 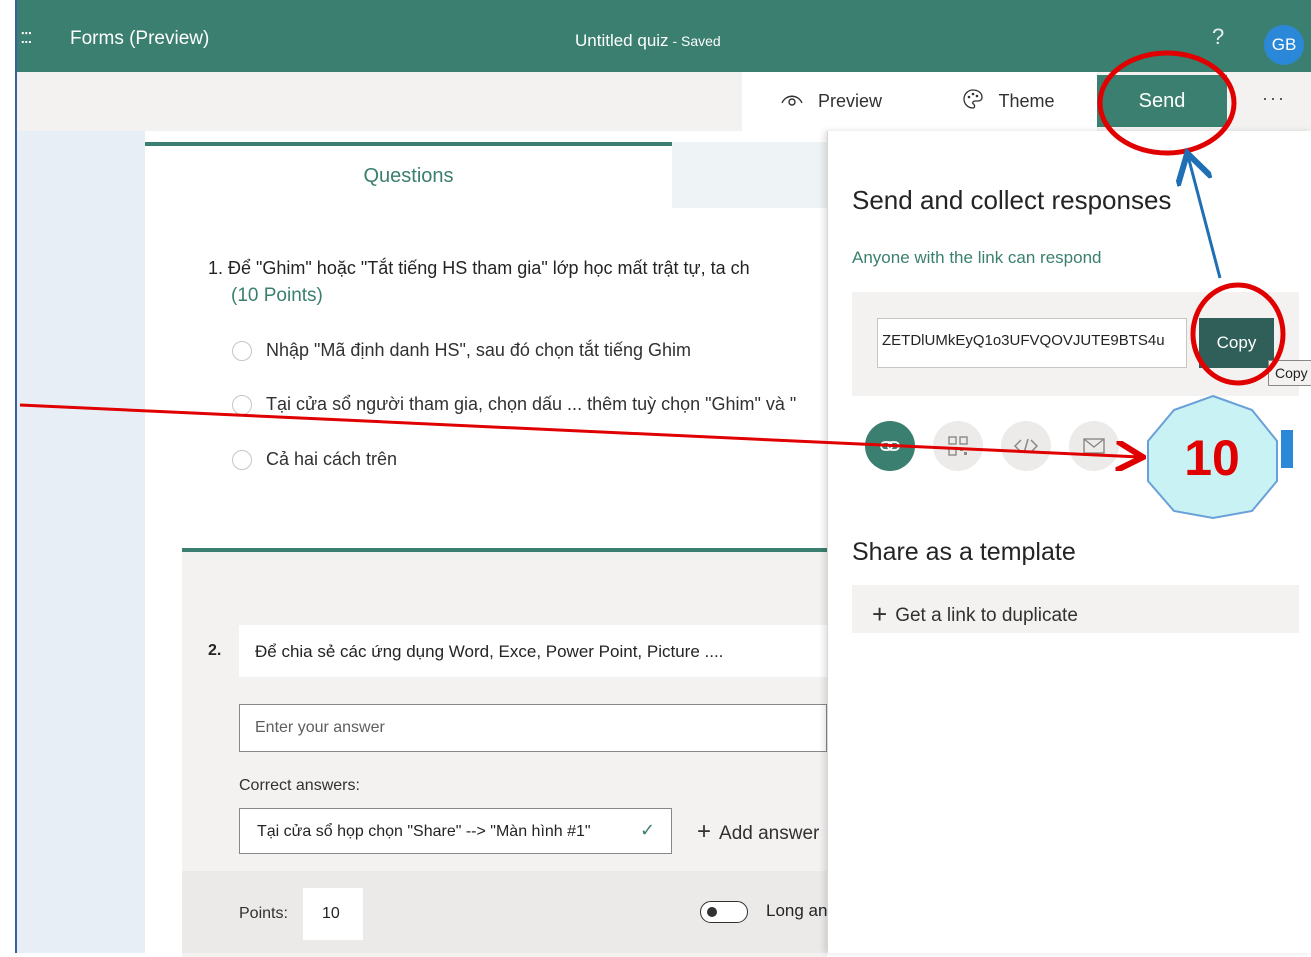 What do you see at coordinates (1238, 334) in the screenshot?
I see `copy-highlight-circle` at bounding box center [1238, 334].